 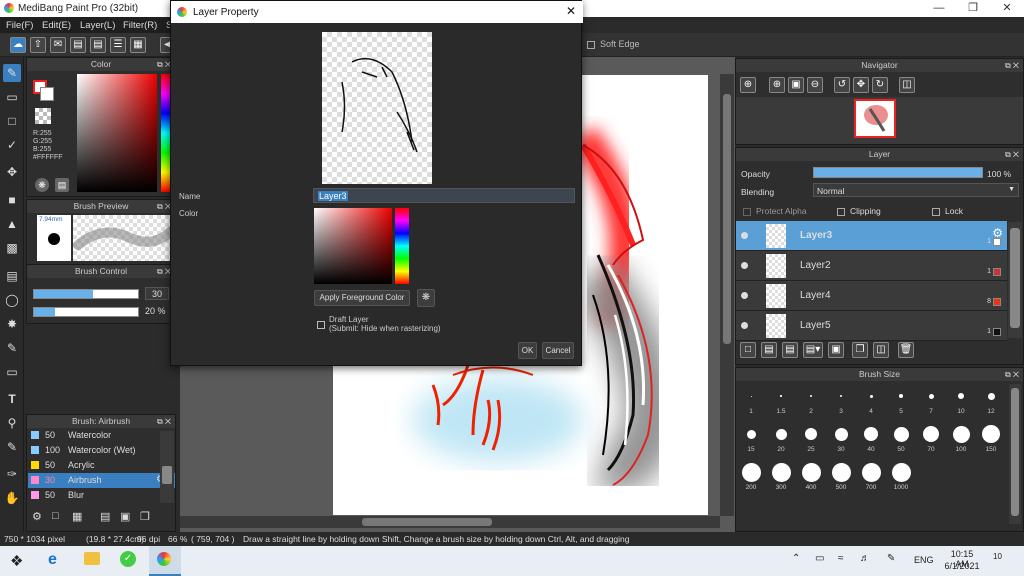 I want to click on brush-size-scroll-thumb, so click(x=1015, y=452).